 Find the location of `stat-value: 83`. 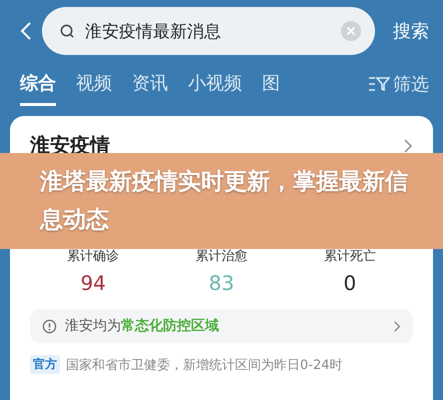

stat-value: 83 is located at coordinates (221, 283).